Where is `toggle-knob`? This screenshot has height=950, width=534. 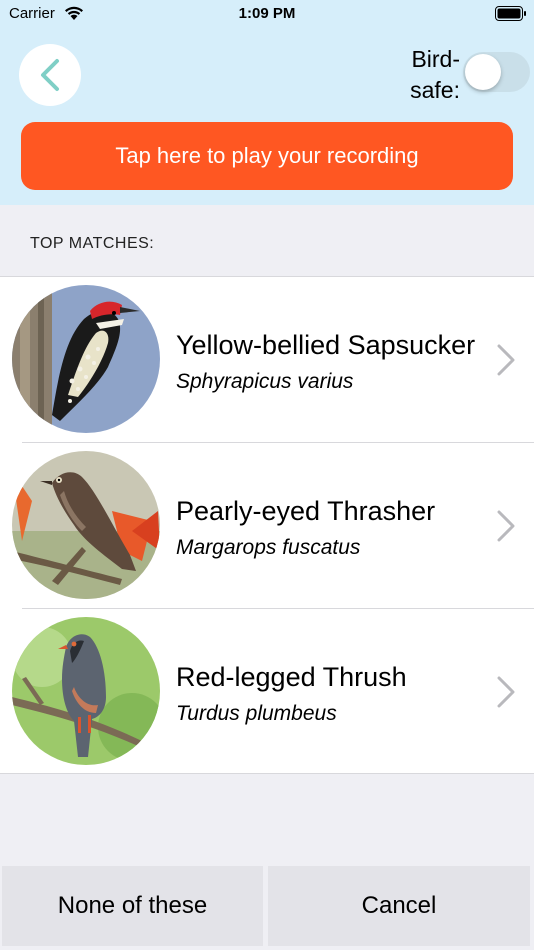 toggle-knob is located at coordinates (483, 72).